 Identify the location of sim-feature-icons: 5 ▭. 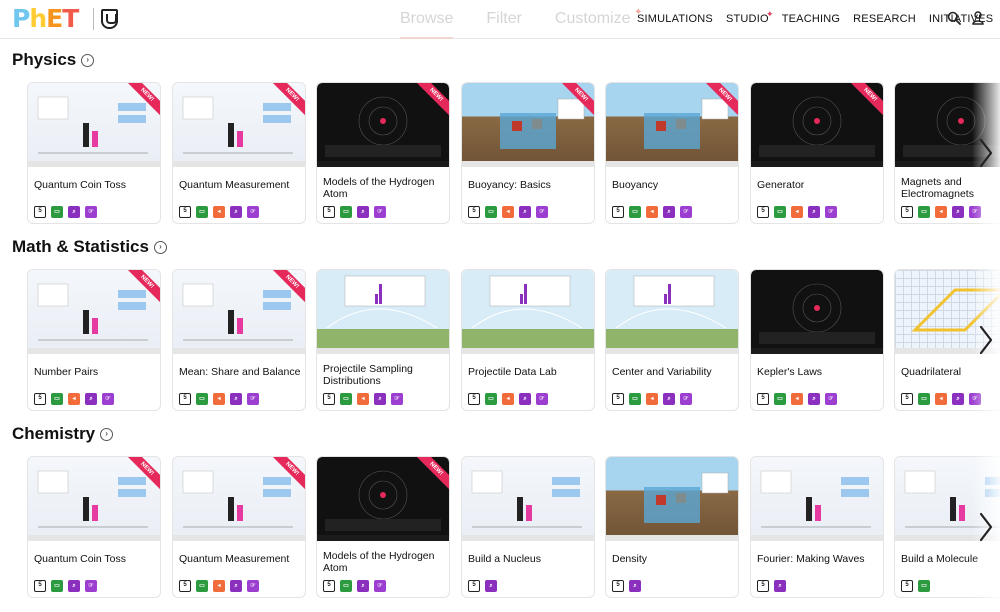
(915, 586).